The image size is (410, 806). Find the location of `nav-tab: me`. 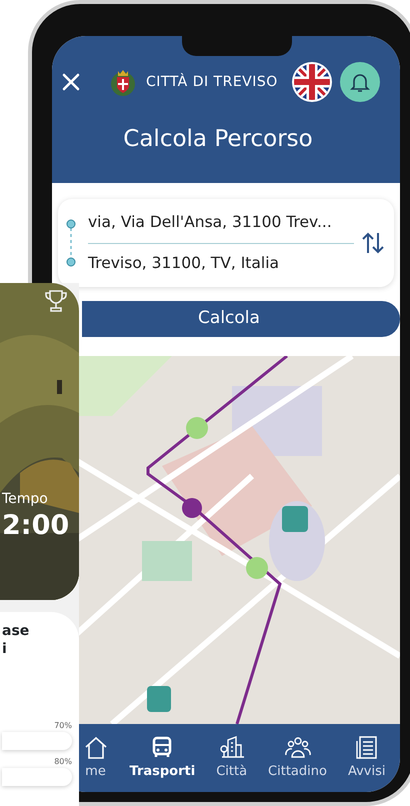

nav-tab: me is located at coordinates (95, 758).